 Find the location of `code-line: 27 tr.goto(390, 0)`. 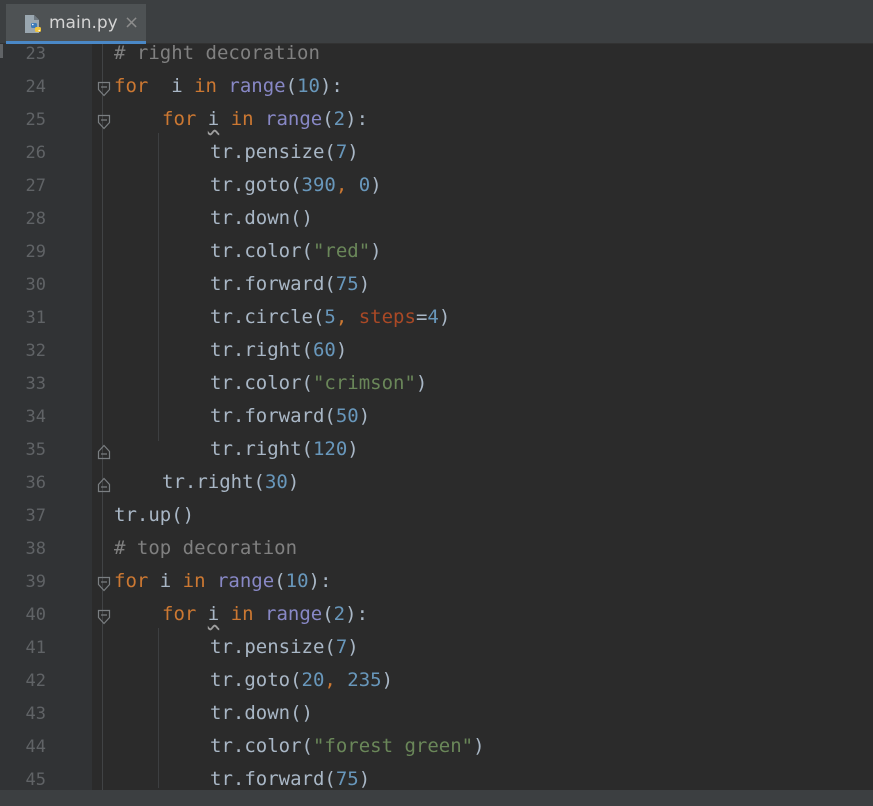

code-line: 27 tr.goto(390, 0) is located at coordinates (436, 187).